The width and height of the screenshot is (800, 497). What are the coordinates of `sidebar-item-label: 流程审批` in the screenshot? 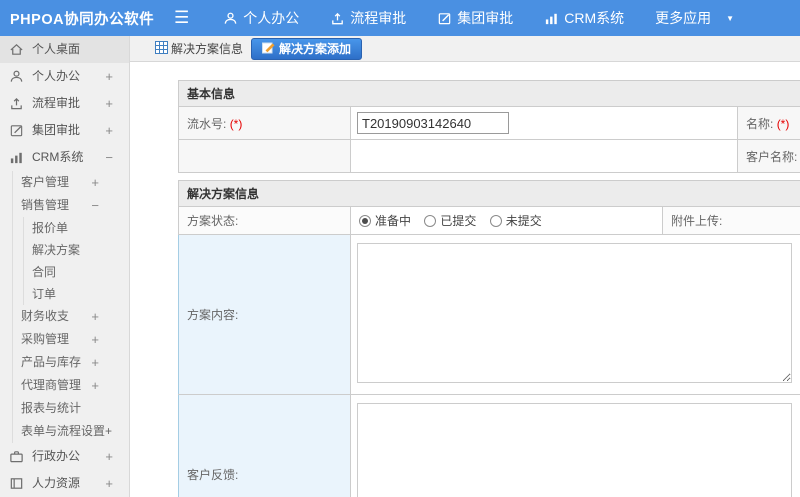 It's located at (56, 103).